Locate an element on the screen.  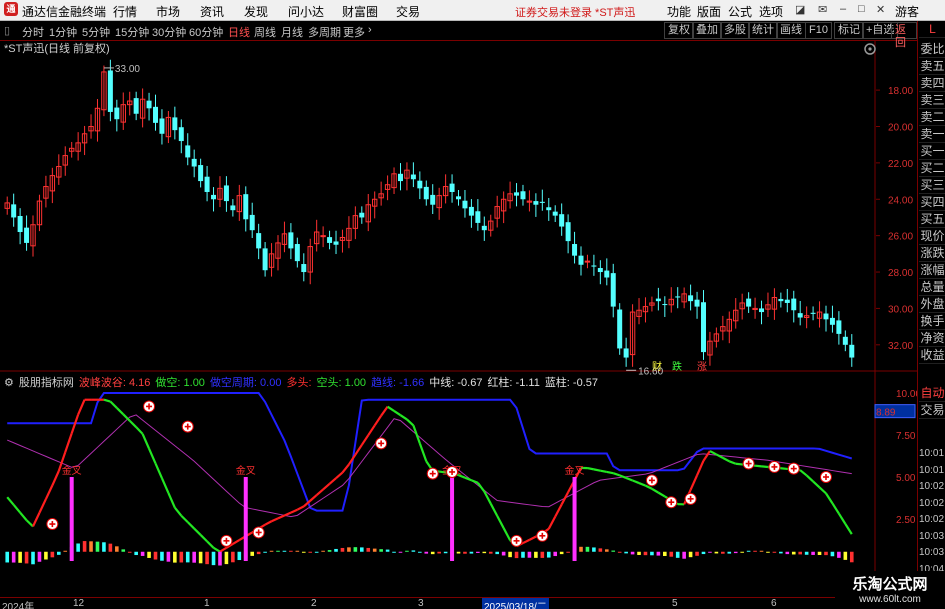
more-chevron-icon: › is located at coordinates (370, 30).